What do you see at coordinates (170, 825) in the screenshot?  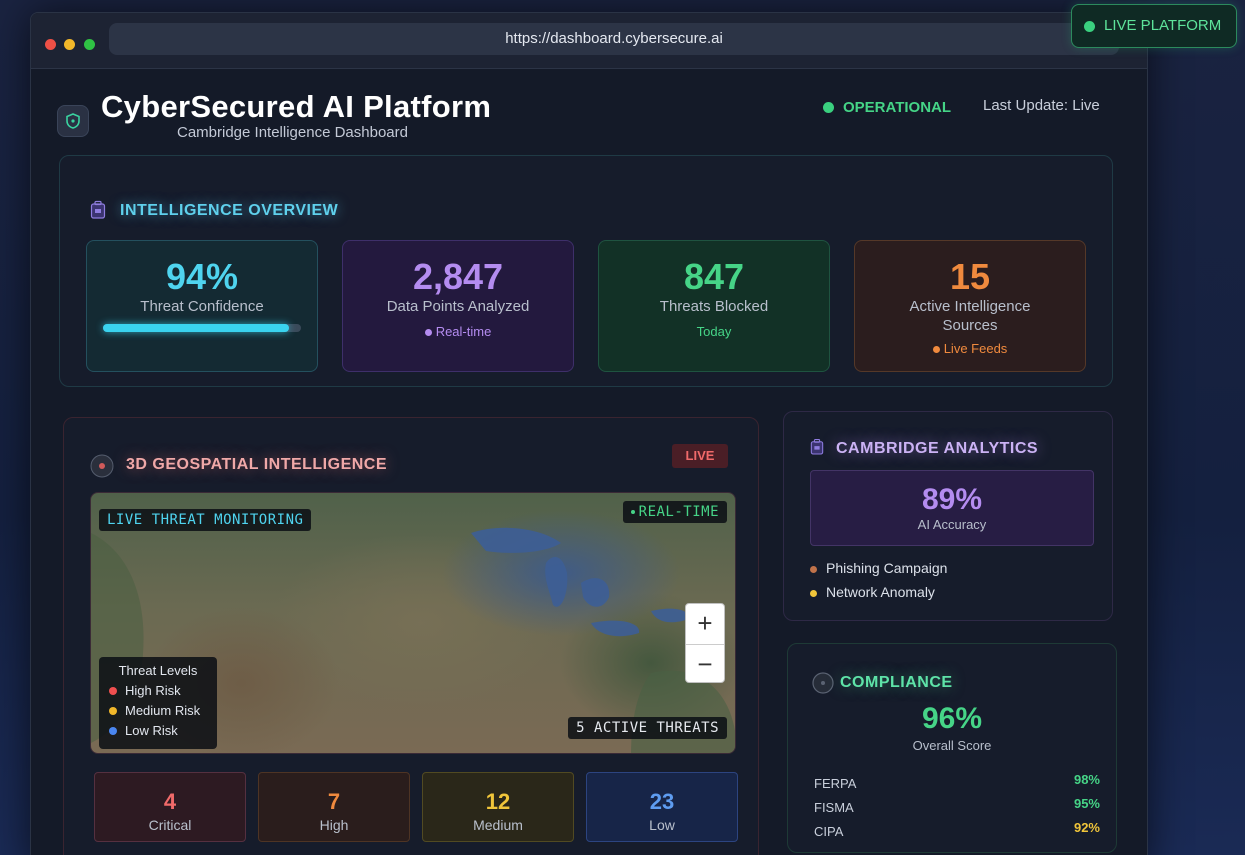 I see `count-label: Critical` at bounding box center [170, 825].